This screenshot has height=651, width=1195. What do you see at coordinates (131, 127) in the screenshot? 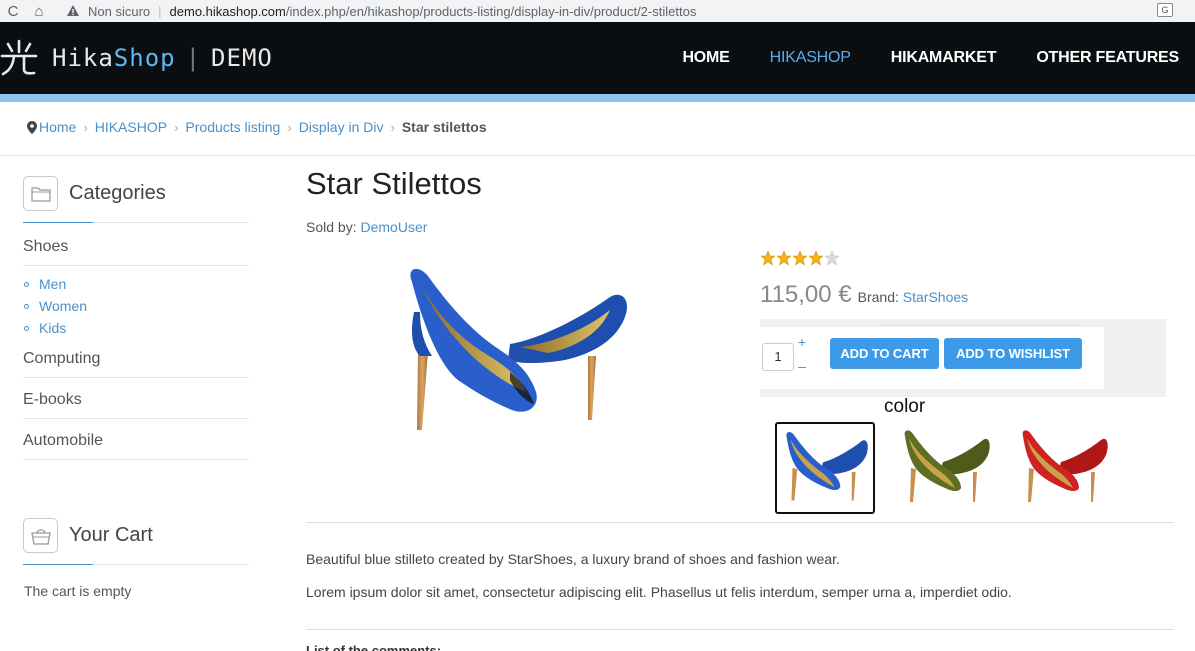
I see `breadcrumb-hikashop: HIKASHOP` at bounding box center [131, 127].